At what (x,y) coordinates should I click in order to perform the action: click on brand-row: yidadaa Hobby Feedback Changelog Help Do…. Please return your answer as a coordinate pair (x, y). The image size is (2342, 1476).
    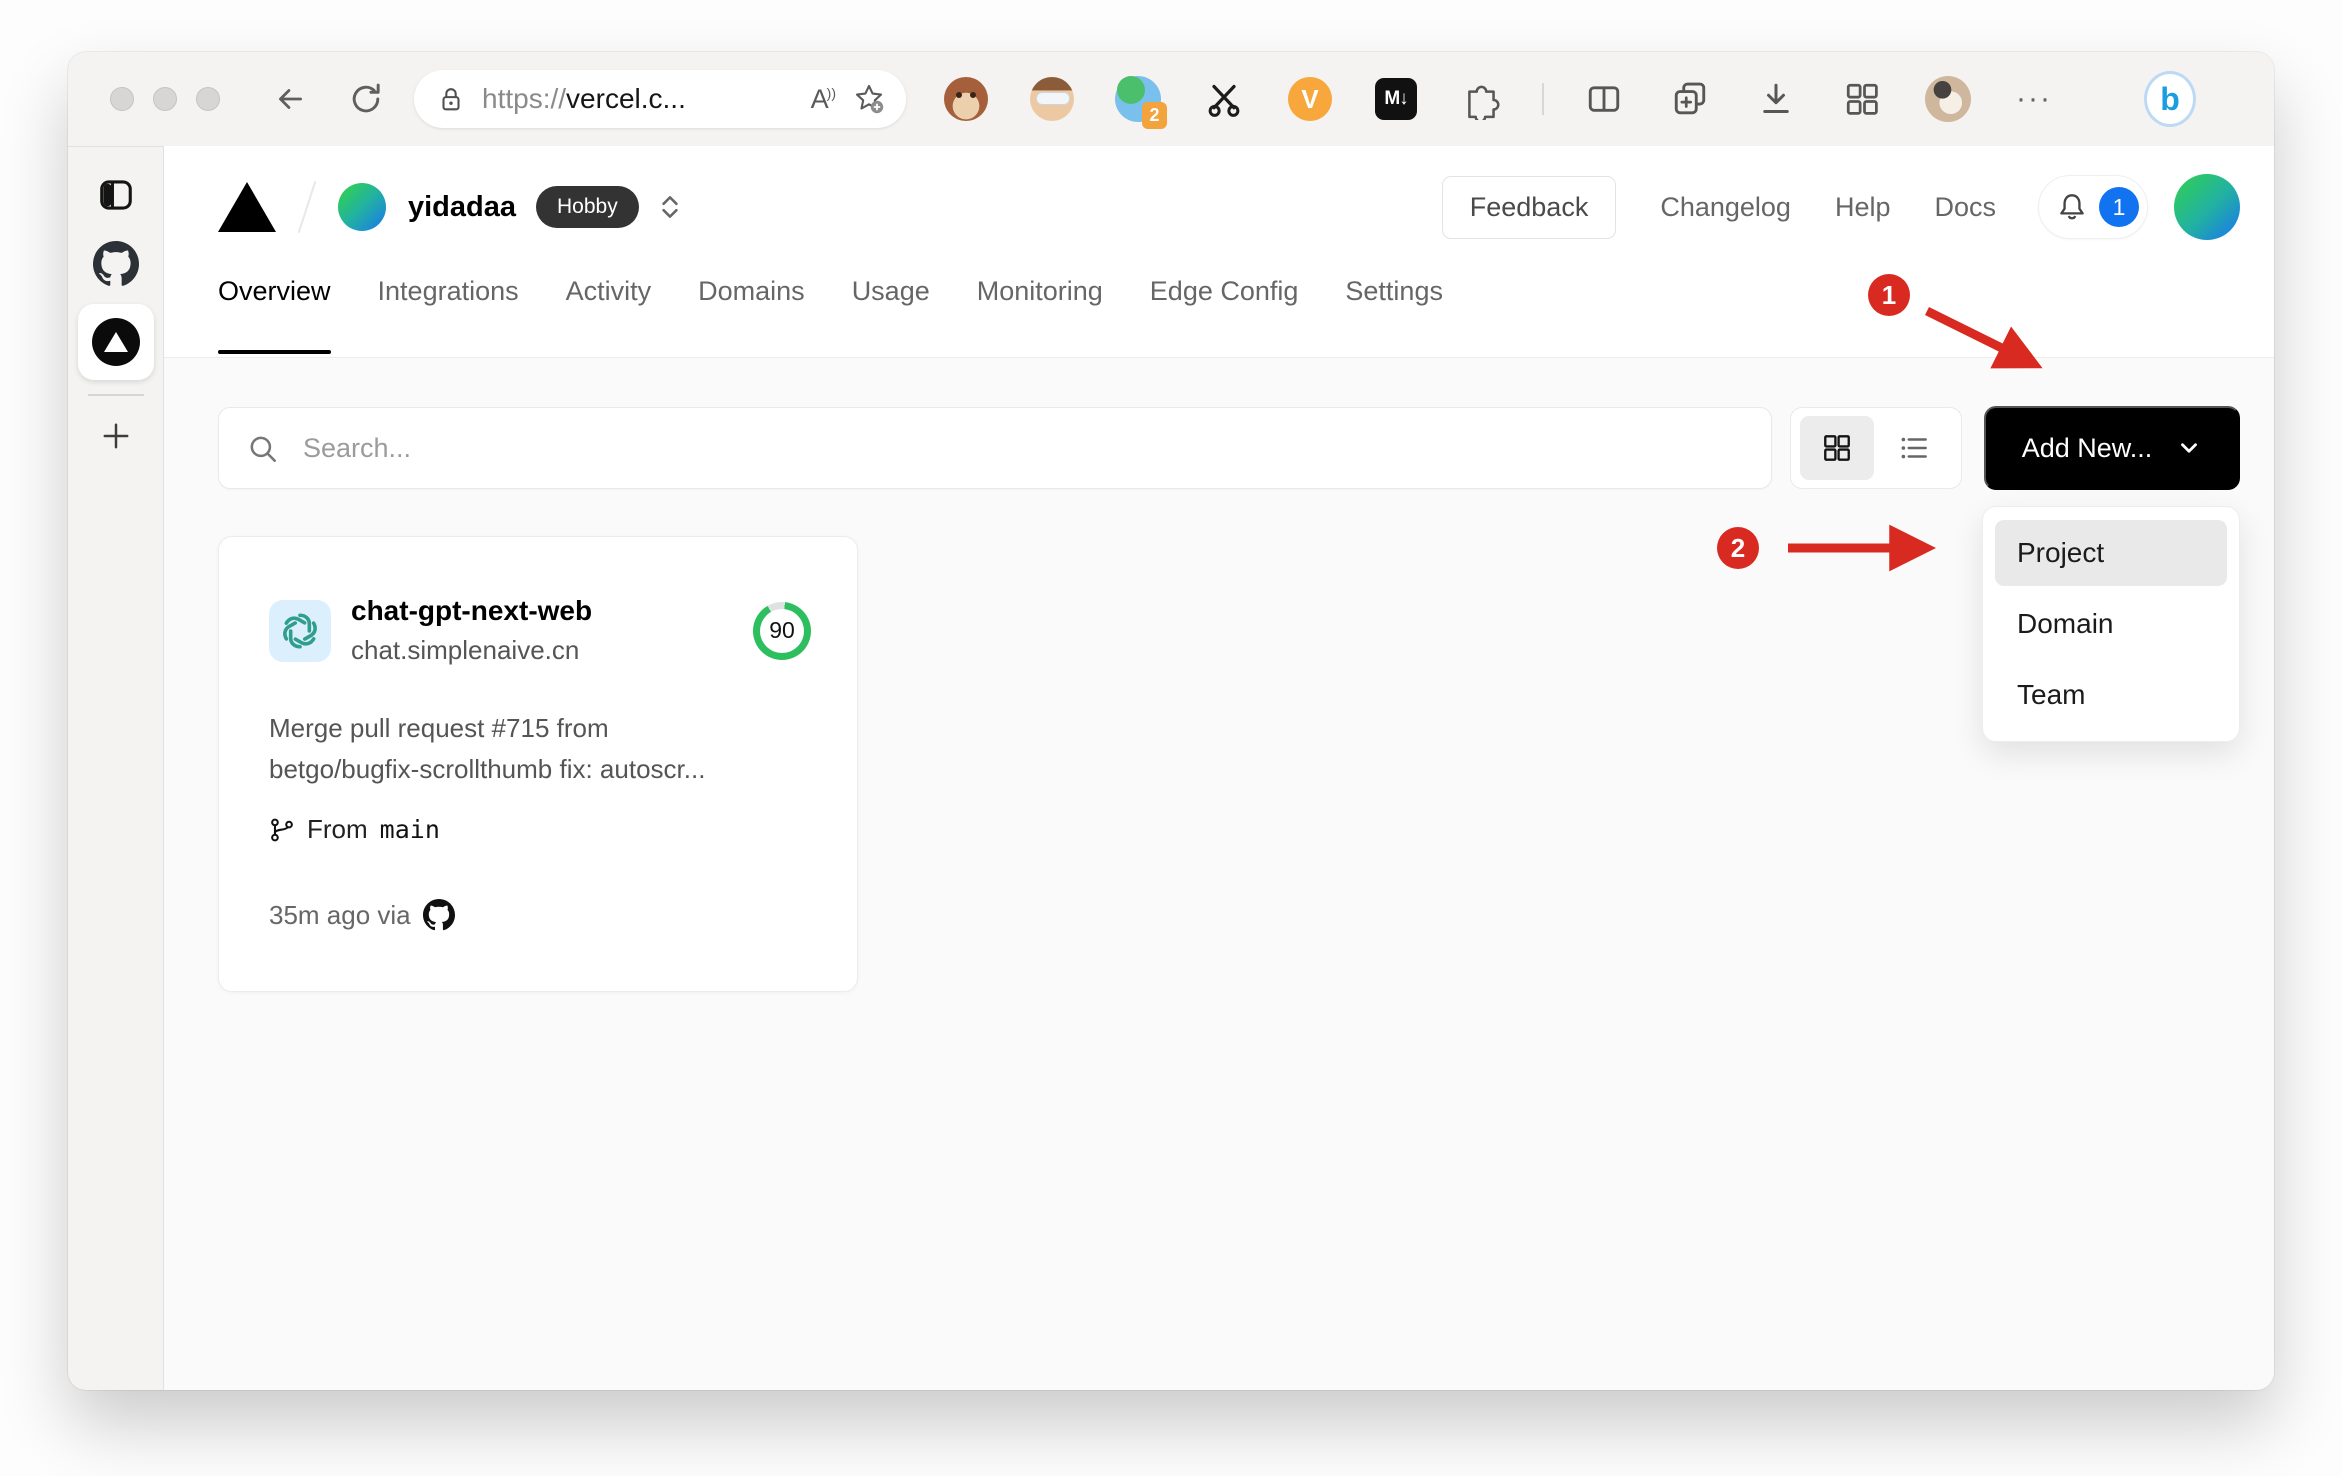
    Looking at the image, I should click on (1229, 207).